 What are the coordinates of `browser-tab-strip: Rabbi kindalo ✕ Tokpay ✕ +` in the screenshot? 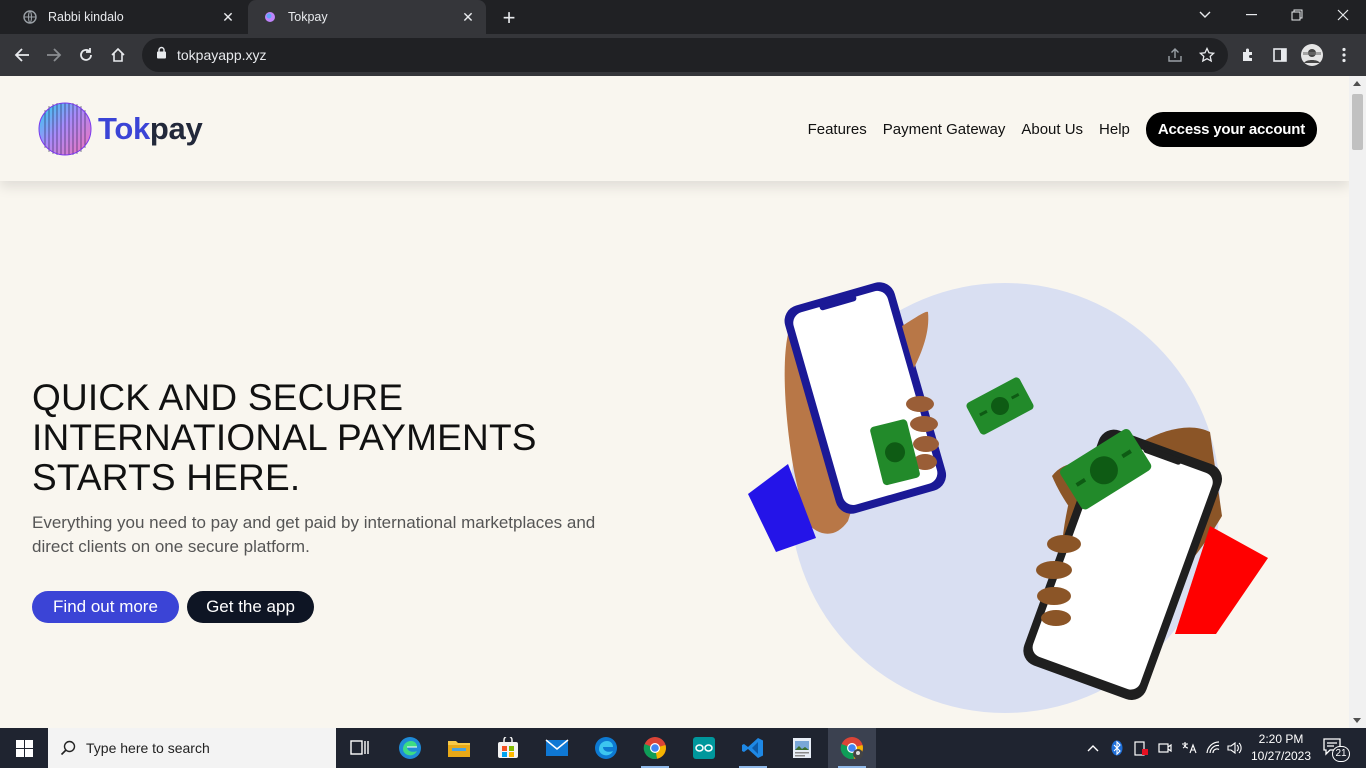 It's located at (683, 17).